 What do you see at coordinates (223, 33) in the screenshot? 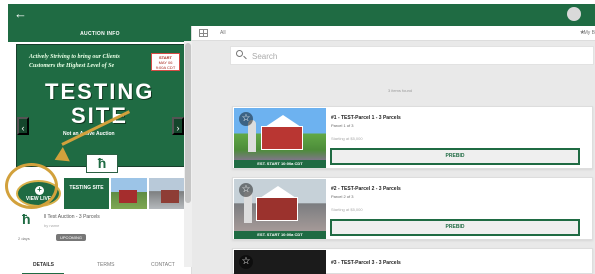
I see `filter-all: All` at bounding box center [223, 33].